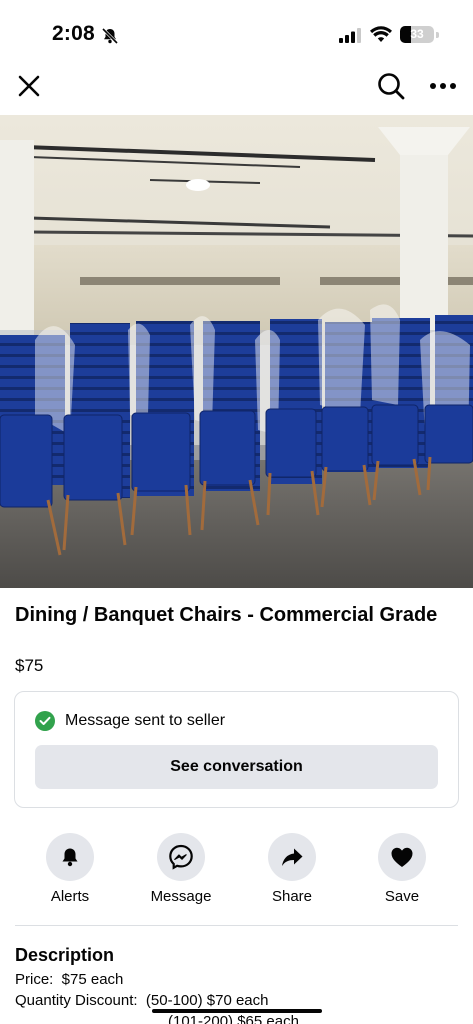 Image resolution: width=473 pixels, height=1024 pixels. What do you see at coordinates (69, 979) in the screenshot?
I see `description-price-line: Price: $75 each` at bounding box center [69, 979].